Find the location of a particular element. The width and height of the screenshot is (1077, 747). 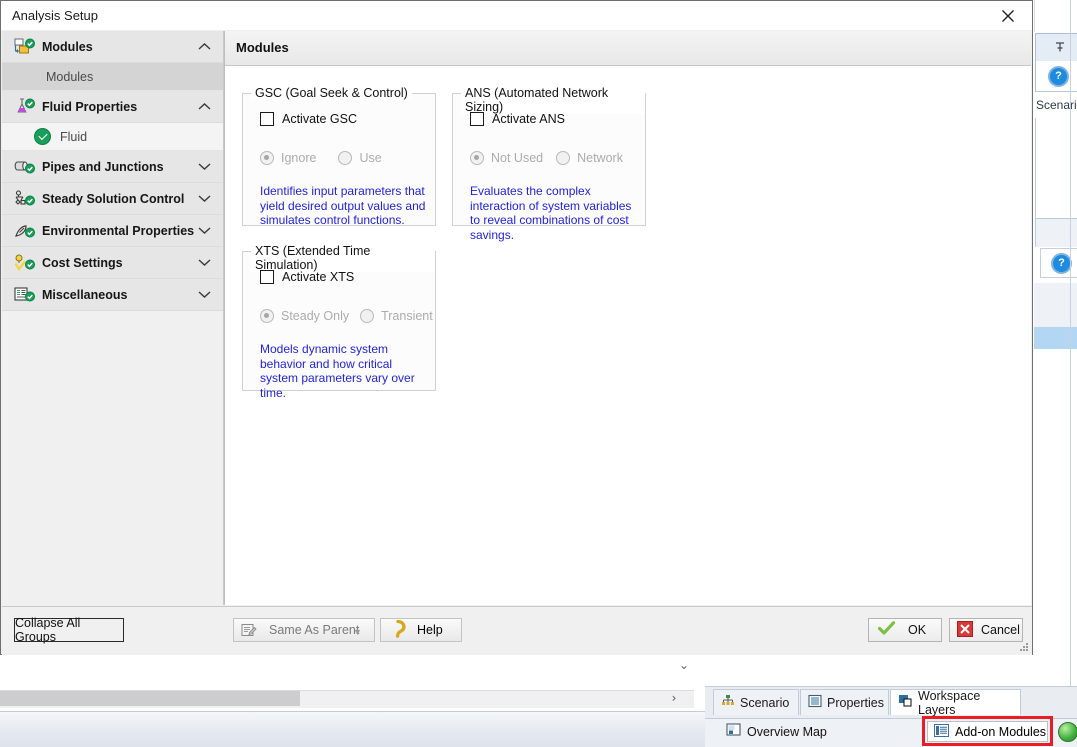

sidebar-item-fluid: Fluid is located at coordinates (112, 137).